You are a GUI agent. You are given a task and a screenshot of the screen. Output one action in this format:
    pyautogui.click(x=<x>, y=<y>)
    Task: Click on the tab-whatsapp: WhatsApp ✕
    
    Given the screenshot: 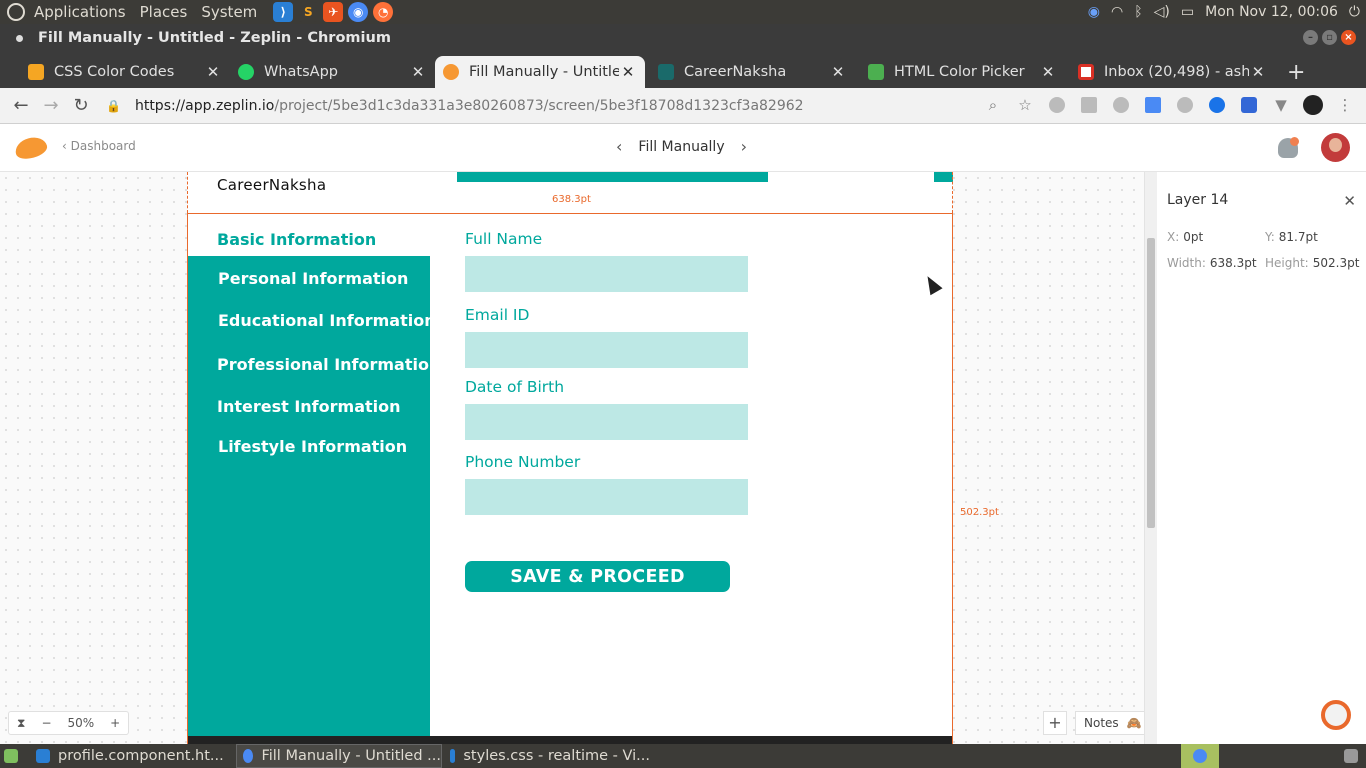 What is the action you would take?
    pyautogui.click(x=332, y=72)
    